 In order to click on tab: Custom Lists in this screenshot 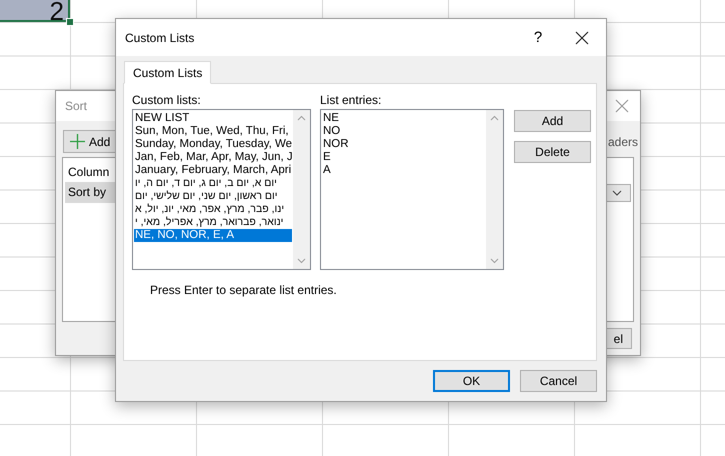, I will do `click(168, 72)`.